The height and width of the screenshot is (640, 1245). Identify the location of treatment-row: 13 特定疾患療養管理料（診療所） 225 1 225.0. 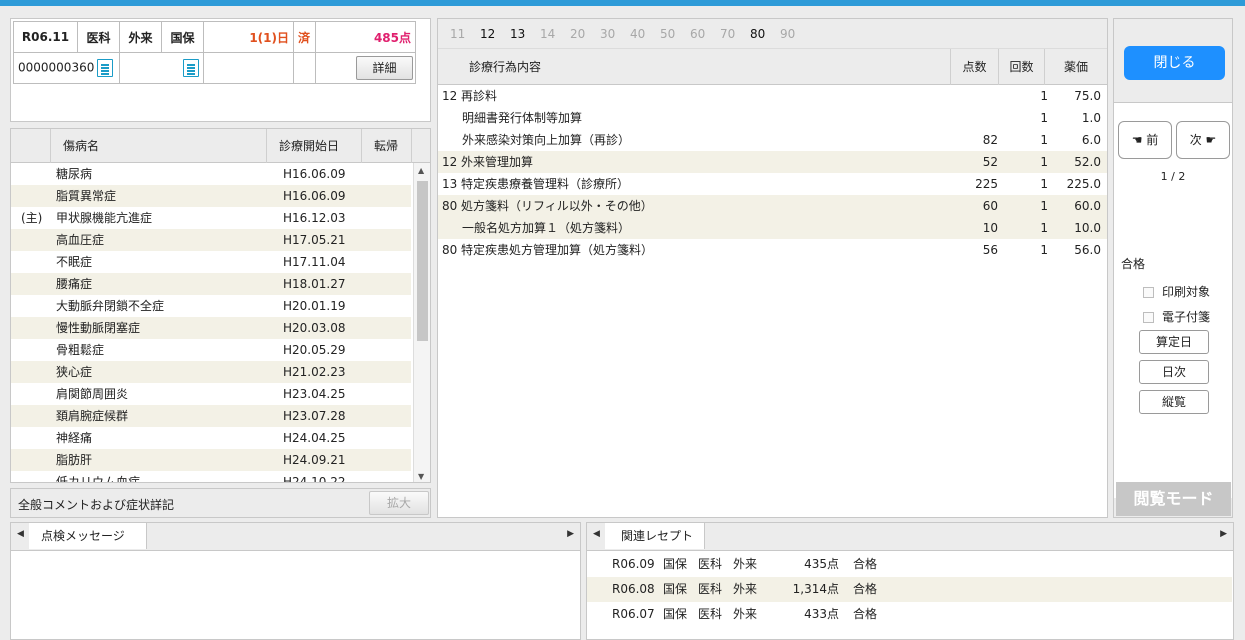
(772, 184).